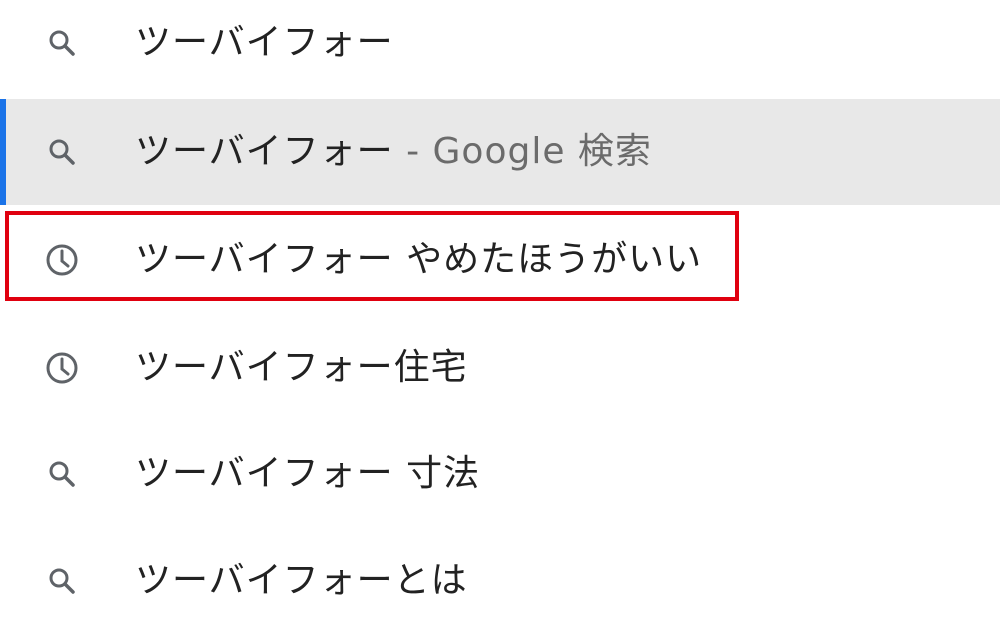 The image size is (1000, 642). Describe the element at coordinates (500, 48) in the screenshot. I see `suggestion-item: ツーバイフォー` at that location.